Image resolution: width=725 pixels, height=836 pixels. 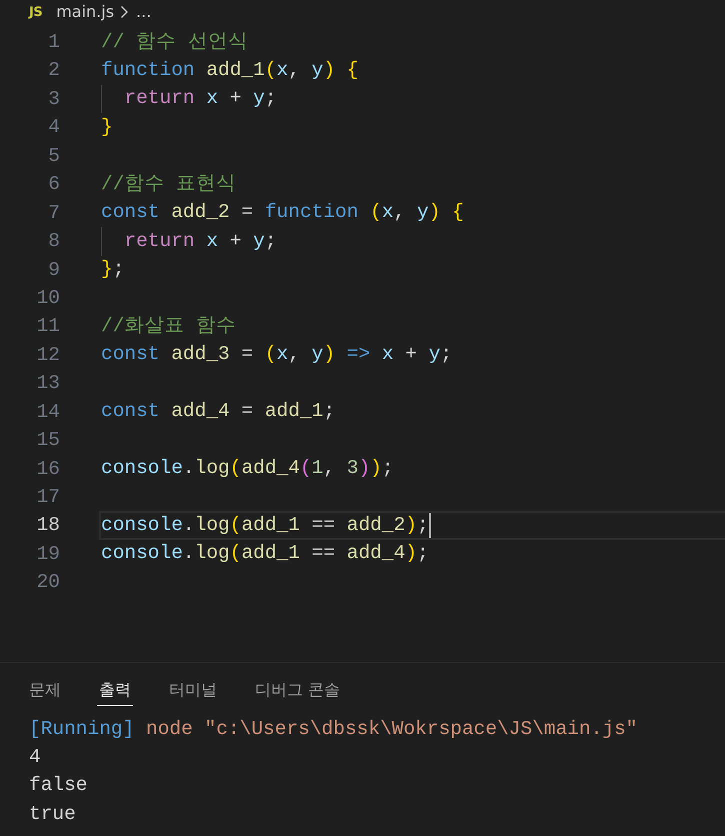 I want to click on line-number: 7, so click(x=54, y=213).